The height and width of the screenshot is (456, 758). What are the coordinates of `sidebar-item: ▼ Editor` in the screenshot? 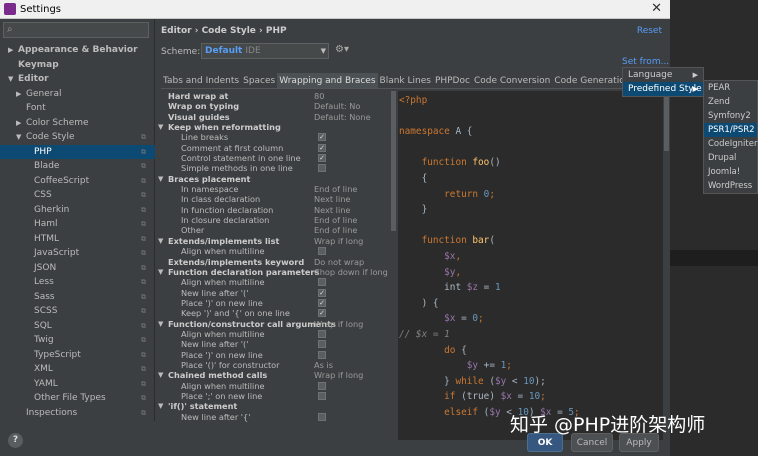 It's located at (77, 79).